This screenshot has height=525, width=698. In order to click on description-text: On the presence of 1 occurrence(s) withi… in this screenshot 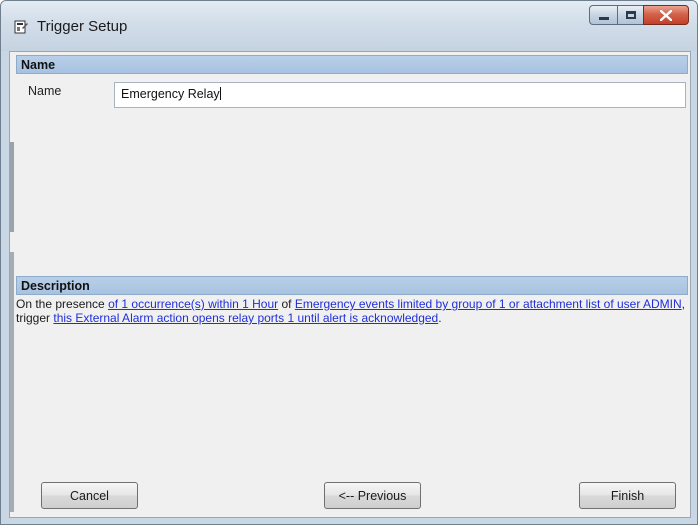, I will do `click(351, 311)`.